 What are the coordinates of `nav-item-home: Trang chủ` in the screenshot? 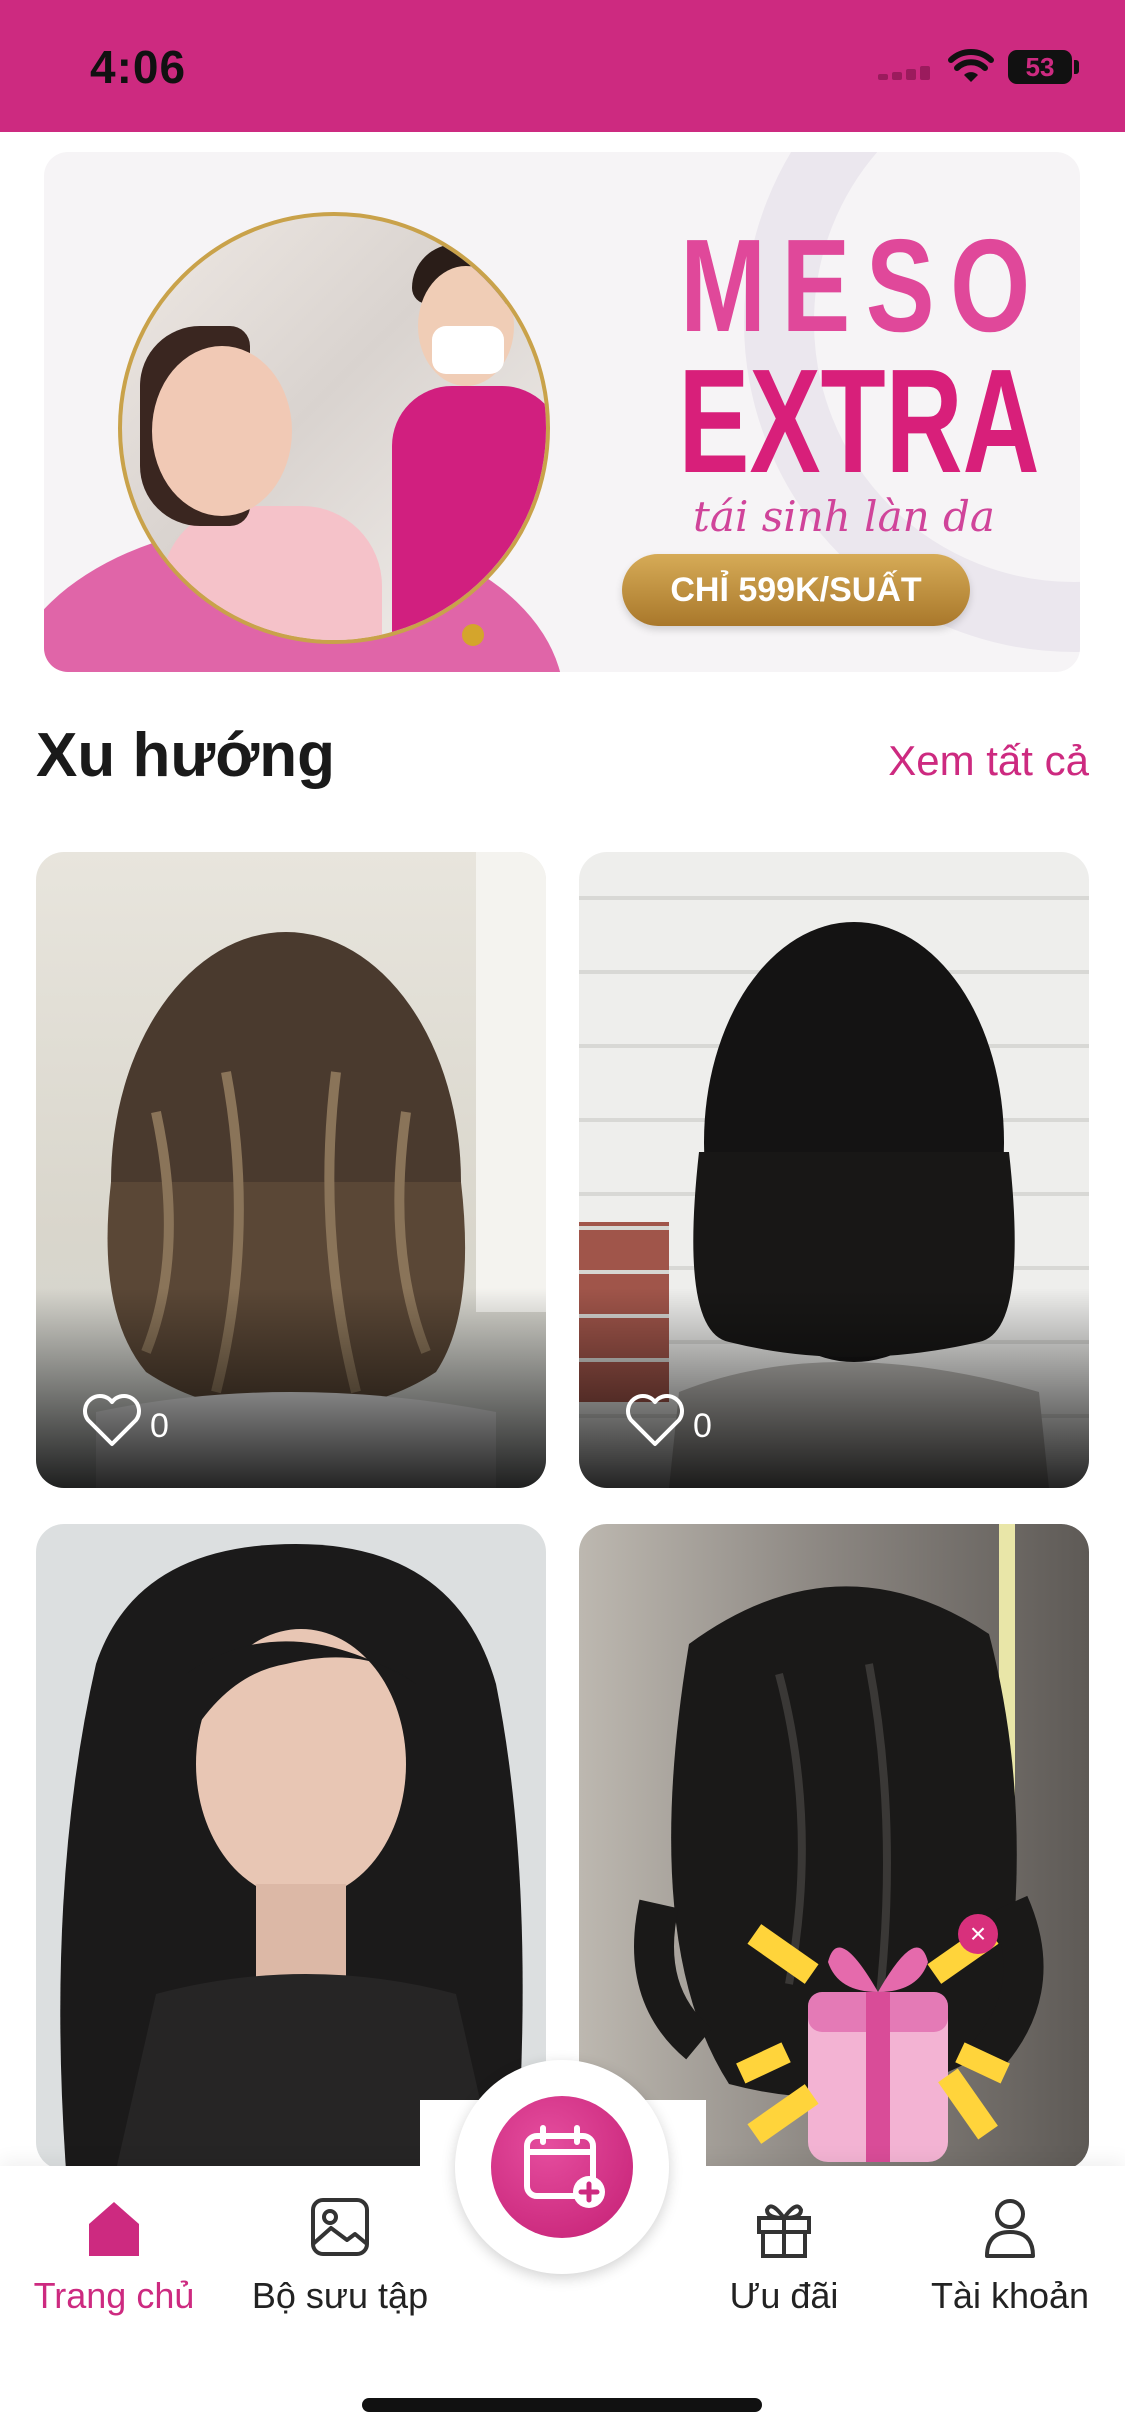 It's located at (114, 2255).